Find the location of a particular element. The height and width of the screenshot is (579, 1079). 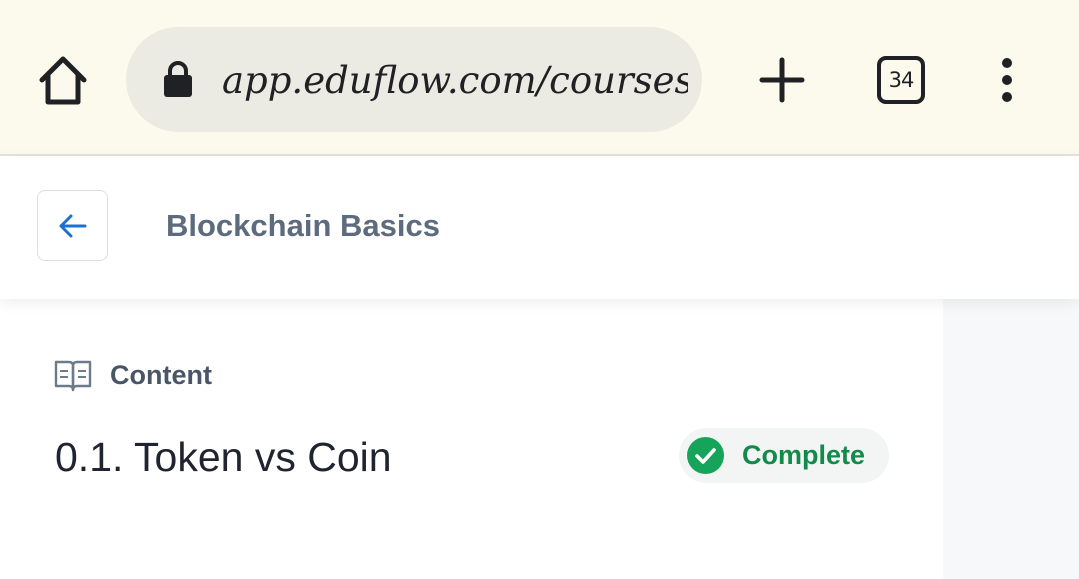

status-label: Complete is located at coordinates (804, 455).